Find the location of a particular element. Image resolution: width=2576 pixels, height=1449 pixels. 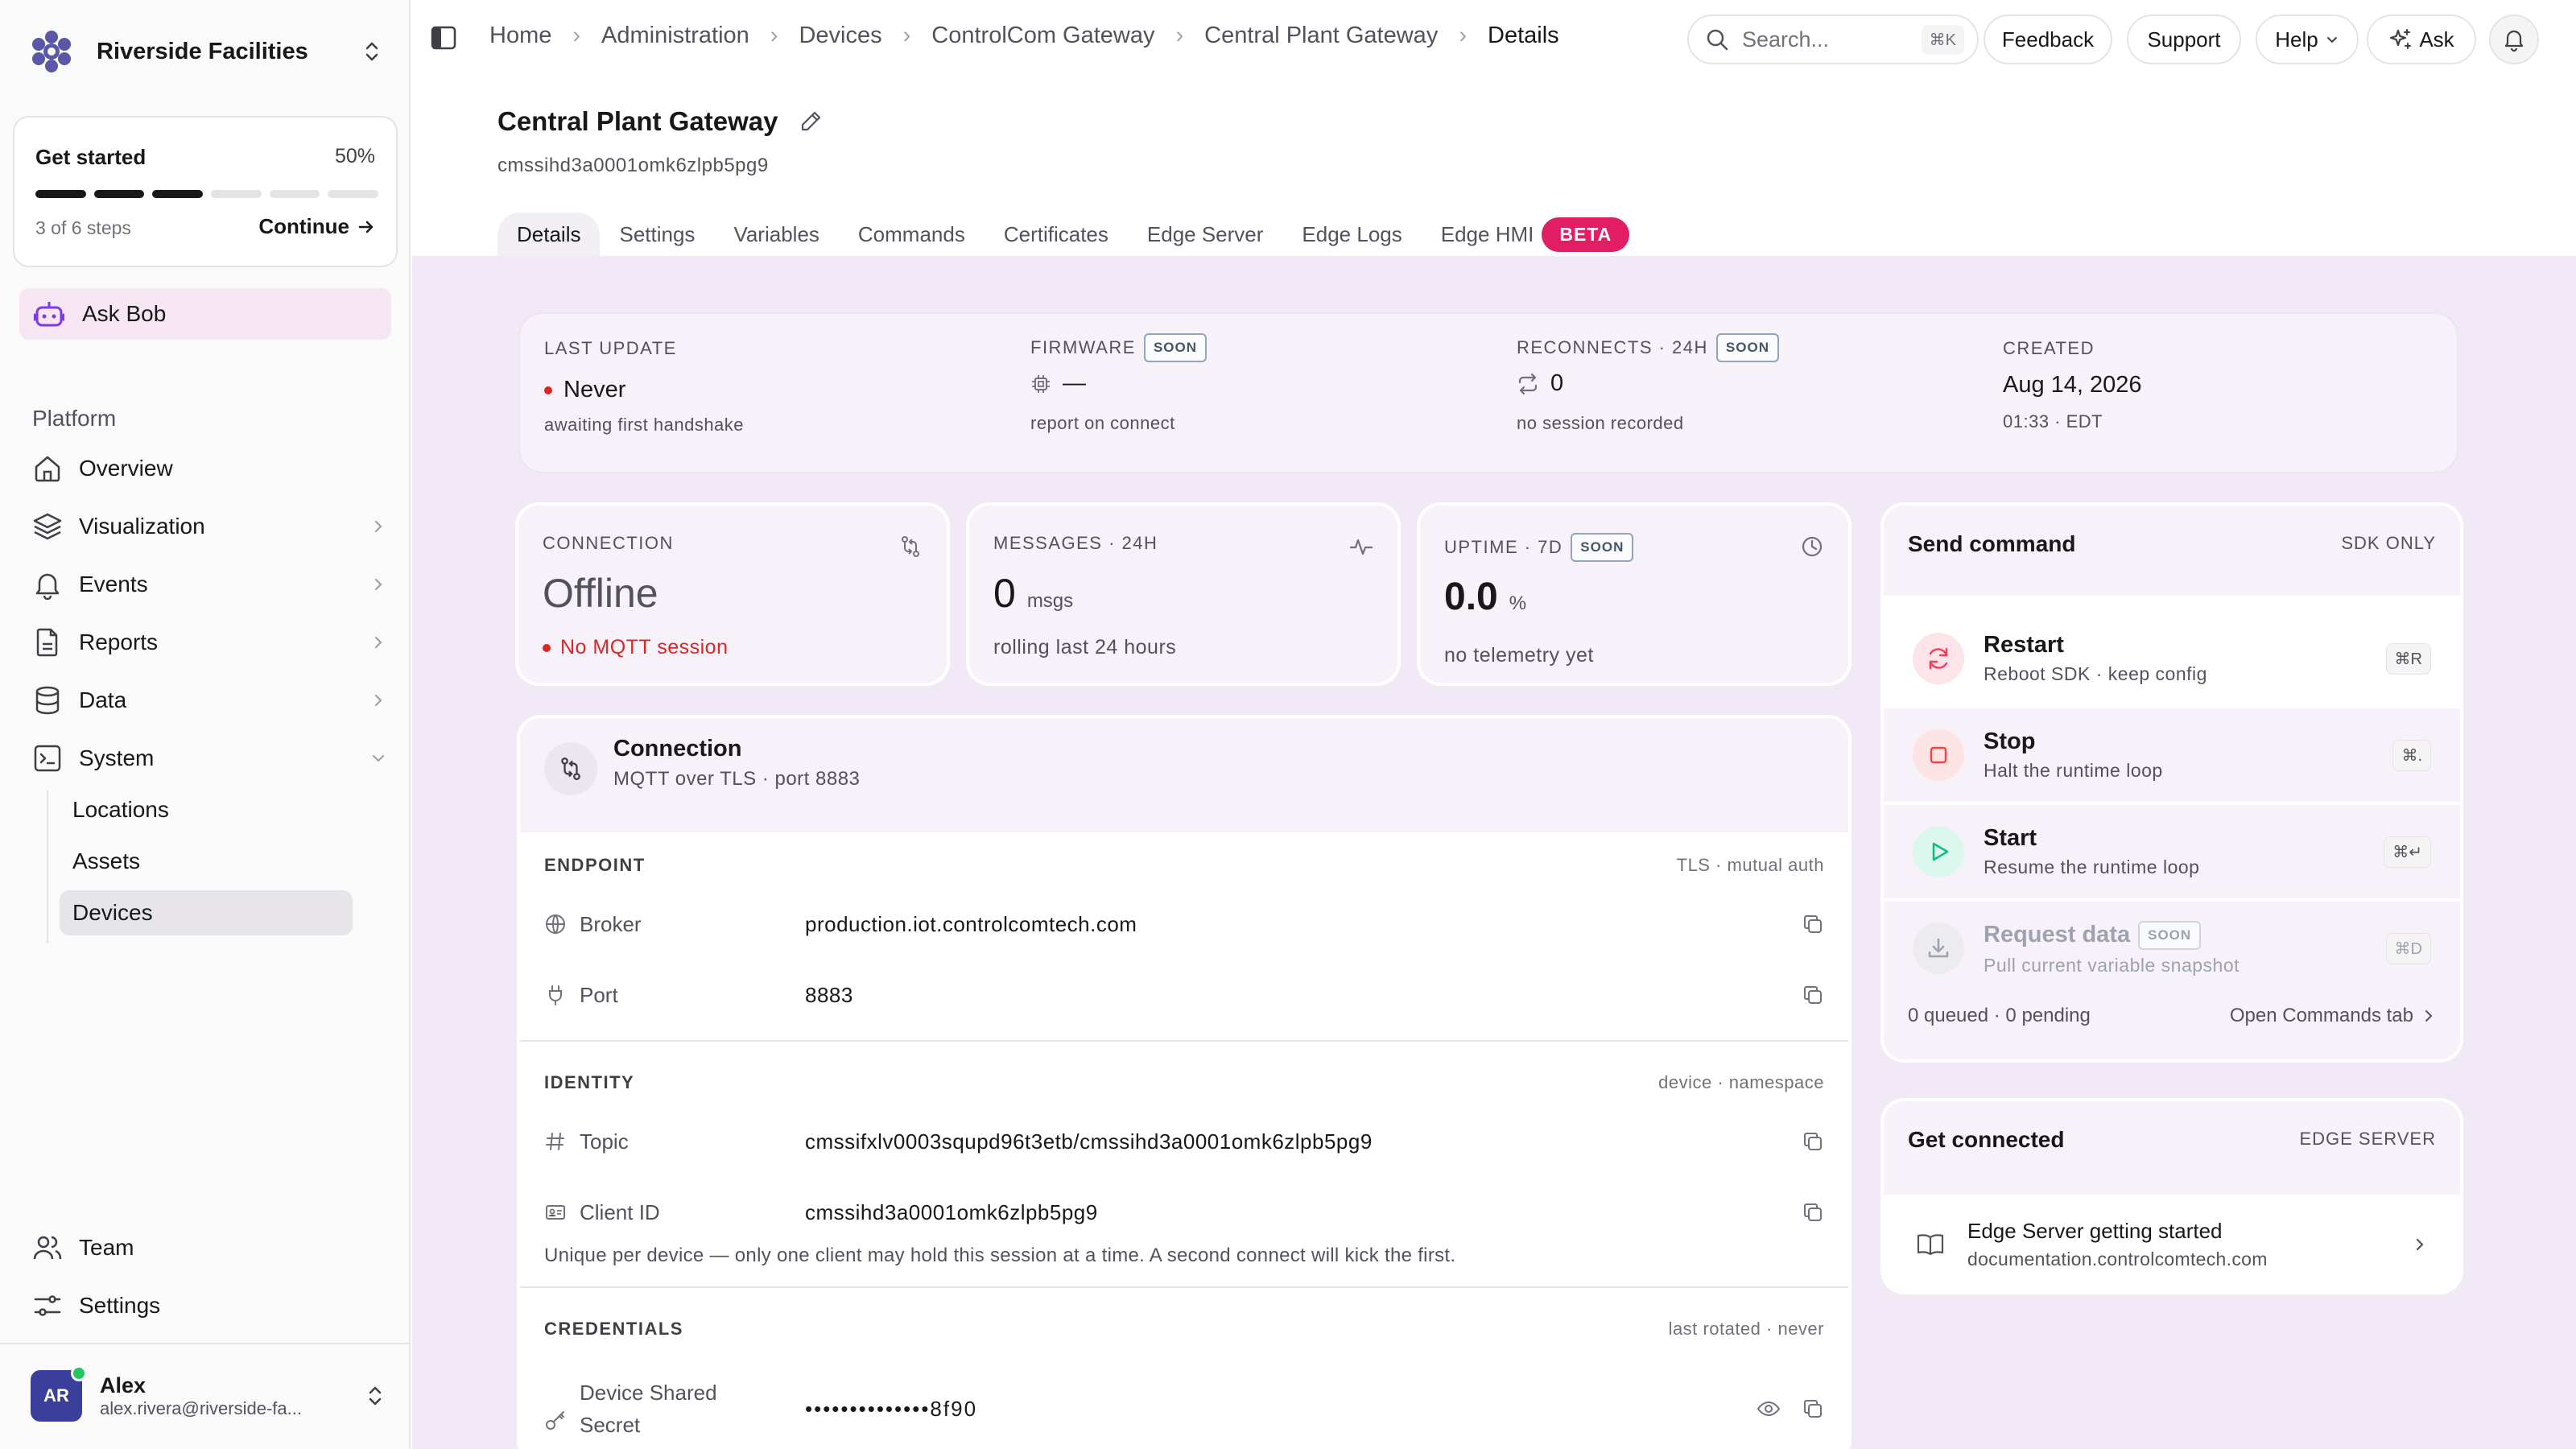

chevron-right-icon is located at coordinates (2428, 1016).